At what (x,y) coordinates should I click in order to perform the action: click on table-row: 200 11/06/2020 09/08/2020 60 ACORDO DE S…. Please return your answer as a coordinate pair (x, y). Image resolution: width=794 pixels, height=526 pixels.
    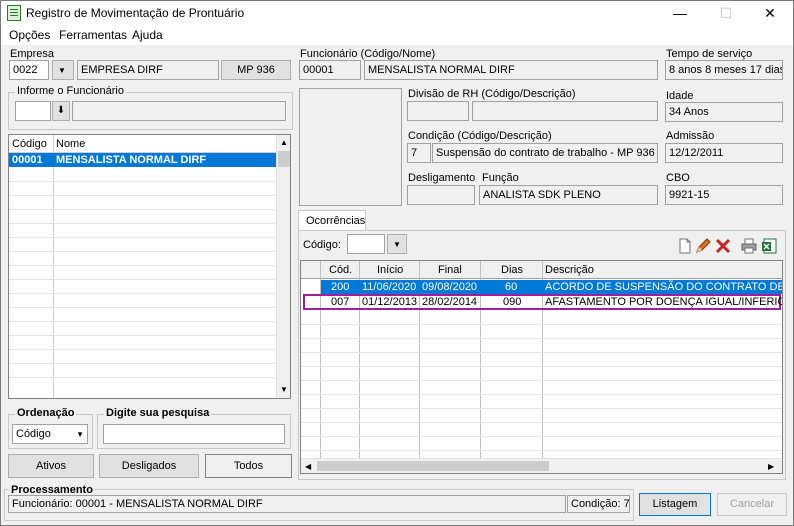
    Looking at the image, I should click on (551, 287).